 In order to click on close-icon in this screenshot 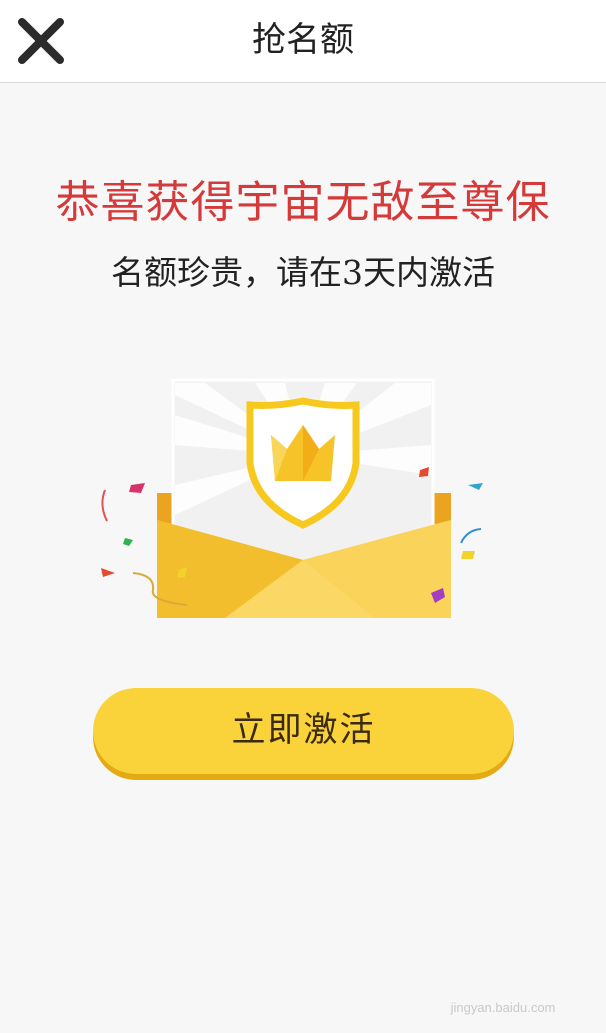, I will do `click(41, 41)`.